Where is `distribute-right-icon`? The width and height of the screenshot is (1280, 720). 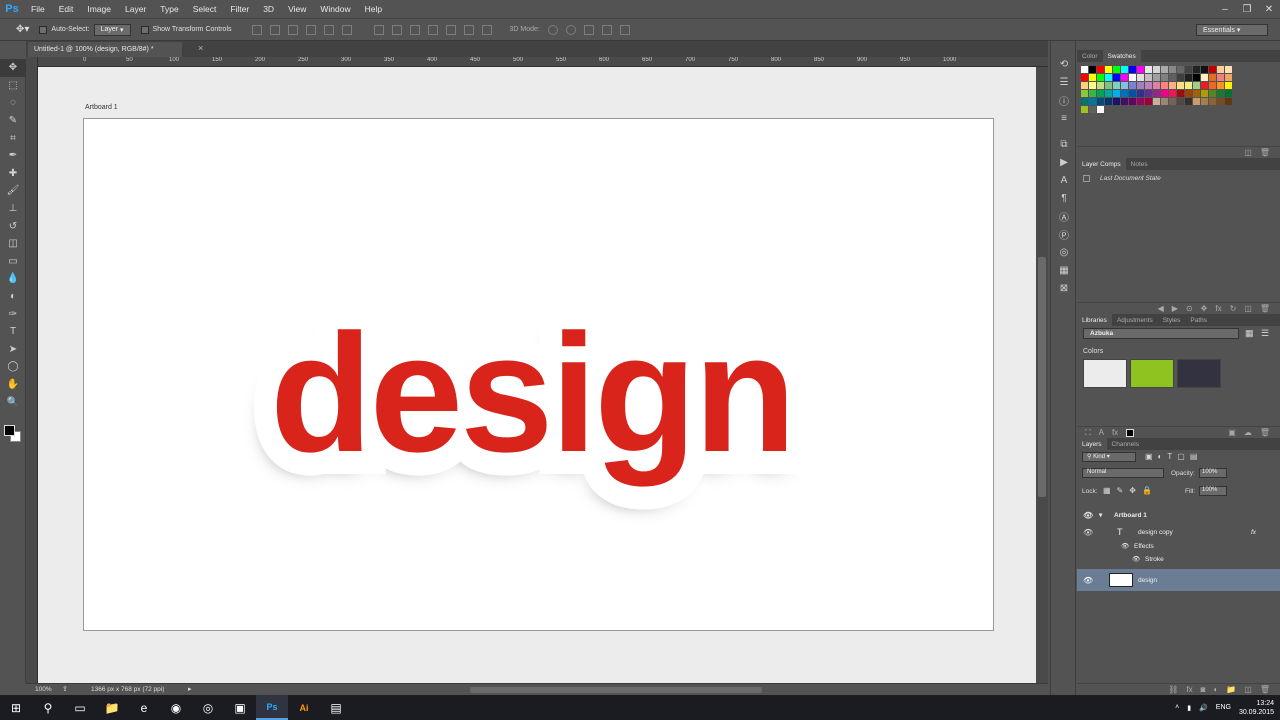
distribute-right-icon is located at coordinates (468, 29).